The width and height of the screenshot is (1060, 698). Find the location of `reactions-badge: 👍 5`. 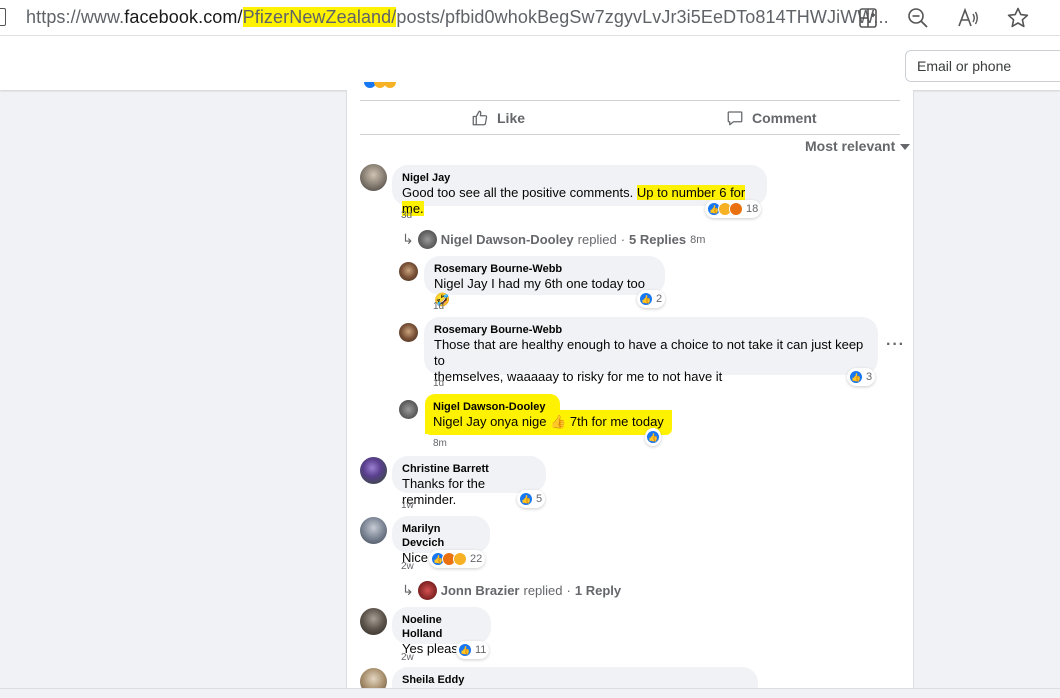

reactions-badge: 👍 5 is located at coordinates (531, 499).